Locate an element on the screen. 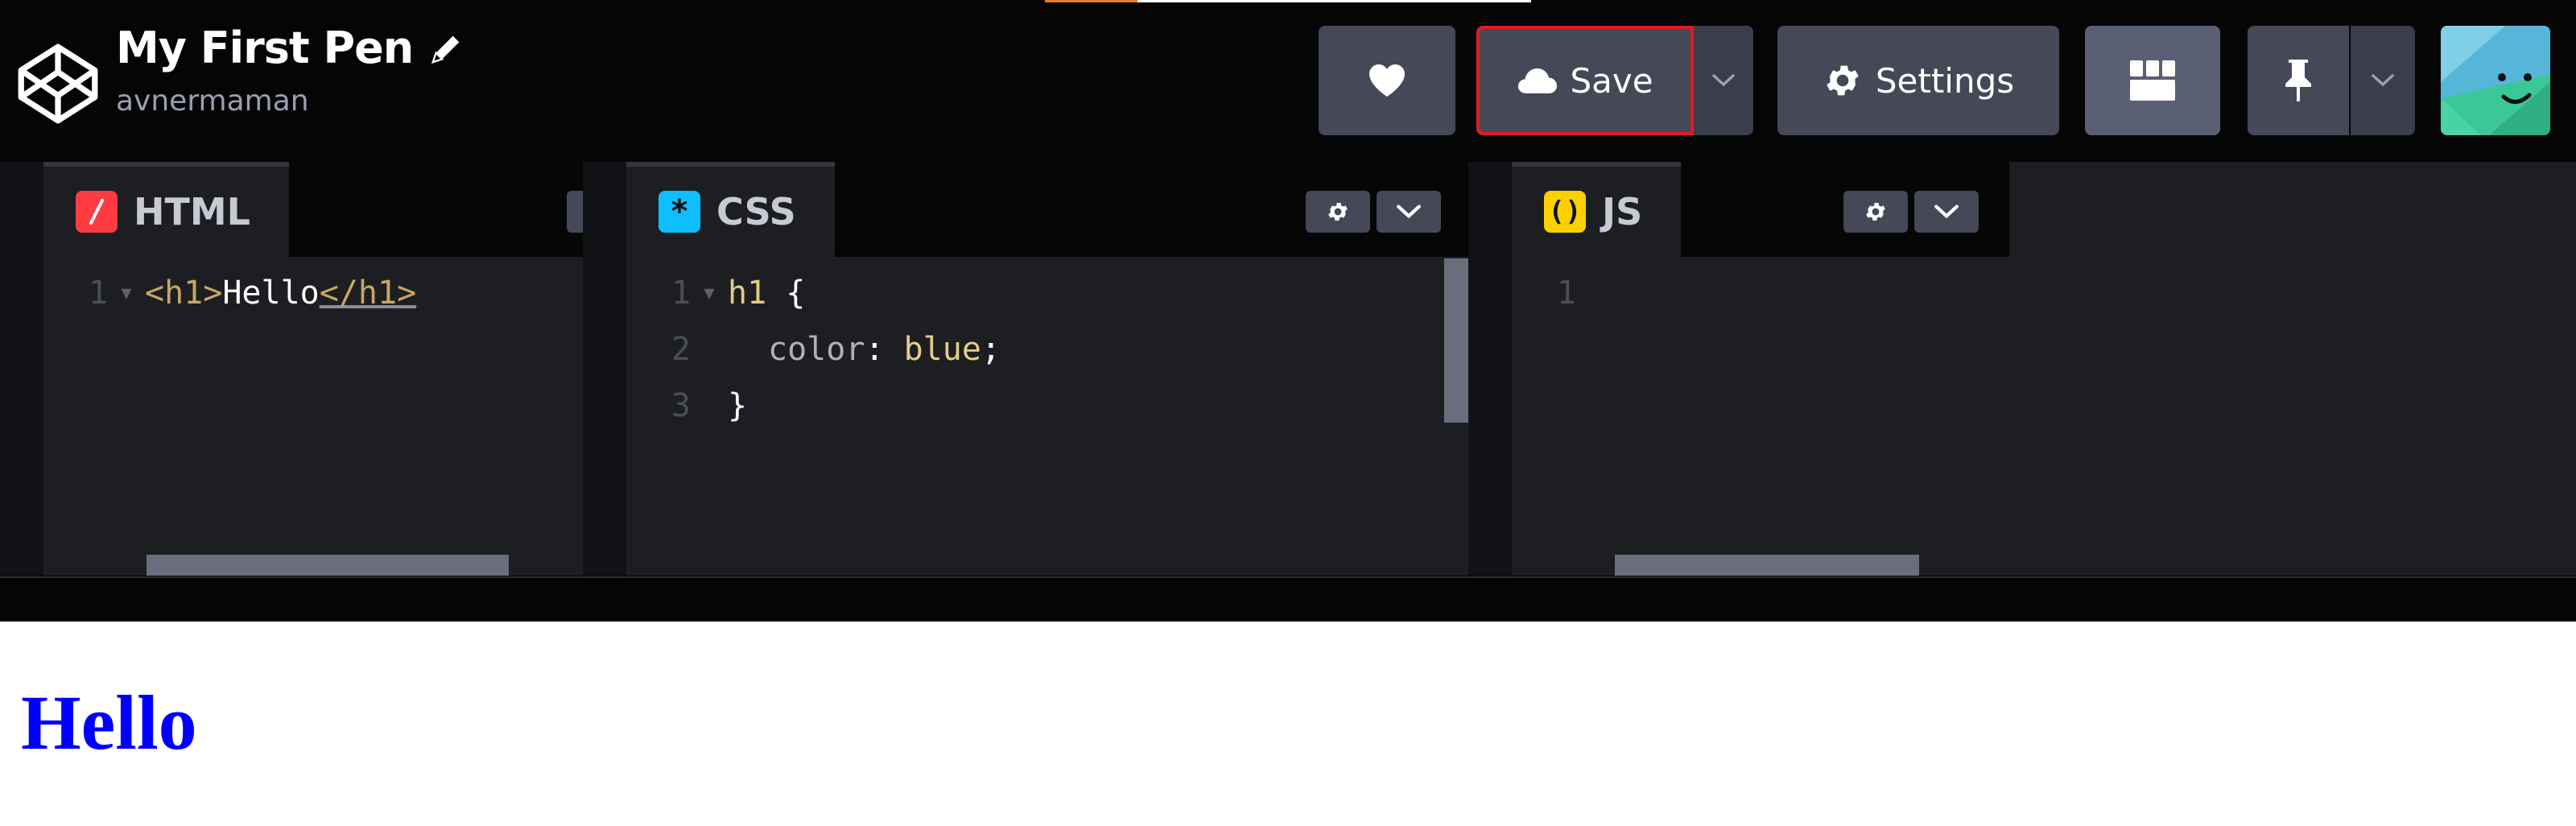 The image size is (2576, 826). settings-button: Settings is located at coordinates (1918, 80).